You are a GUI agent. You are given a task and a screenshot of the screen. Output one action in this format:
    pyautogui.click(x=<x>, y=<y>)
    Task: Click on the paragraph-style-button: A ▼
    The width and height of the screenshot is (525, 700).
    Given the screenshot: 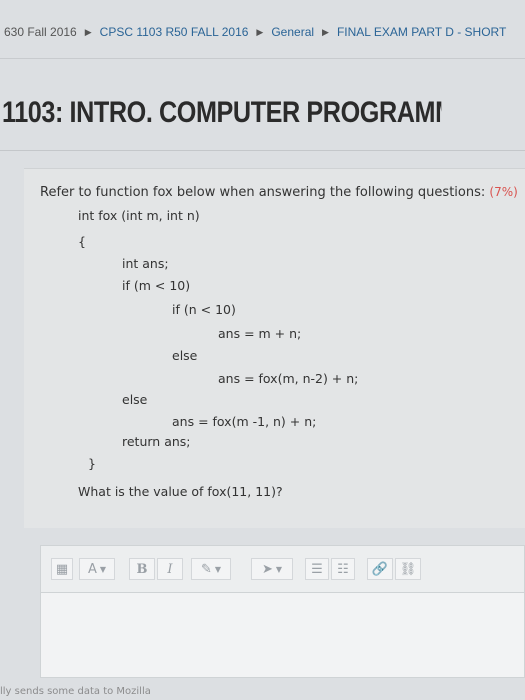 What is the action you would take?
    pyautogui.click(x=97, y=569)
    